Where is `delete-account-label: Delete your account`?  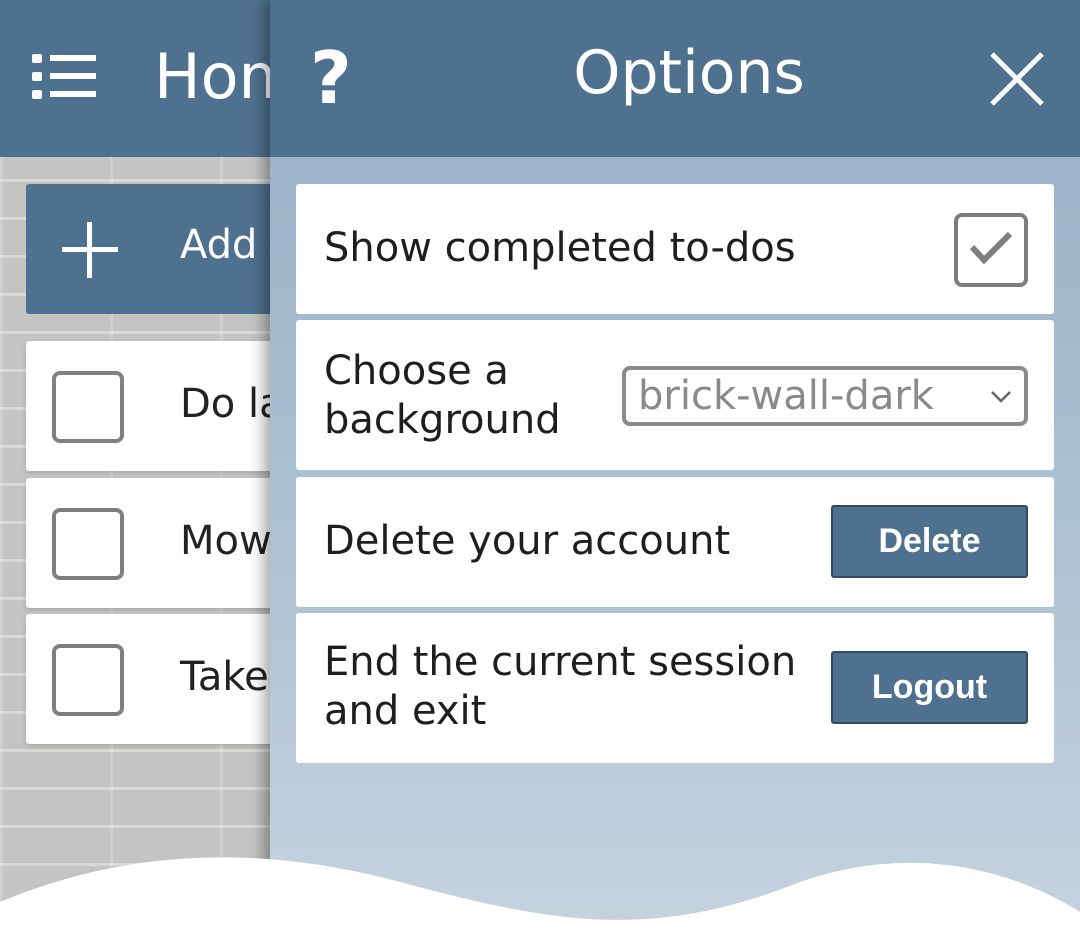 delete-account-label: Delete your account is located at coordinates (527, 541).